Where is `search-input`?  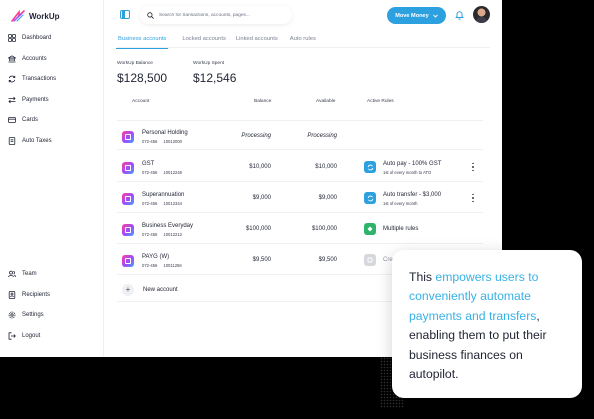 search-input is located at coordinates (219, 15).